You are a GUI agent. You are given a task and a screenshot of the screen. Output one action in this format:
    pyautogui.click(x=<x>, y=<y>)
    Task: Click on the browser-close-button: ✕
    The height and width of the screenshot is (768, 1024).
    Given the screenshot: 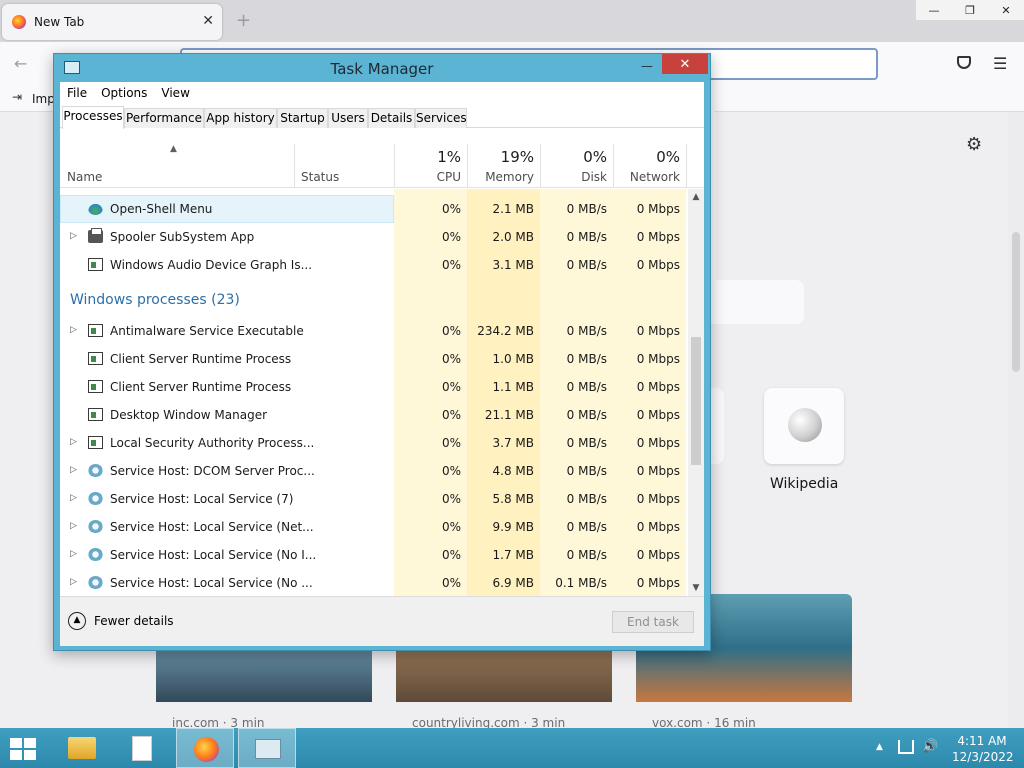 What is the action you would take?
    pyautogui.click(x=1006, y=10)
    